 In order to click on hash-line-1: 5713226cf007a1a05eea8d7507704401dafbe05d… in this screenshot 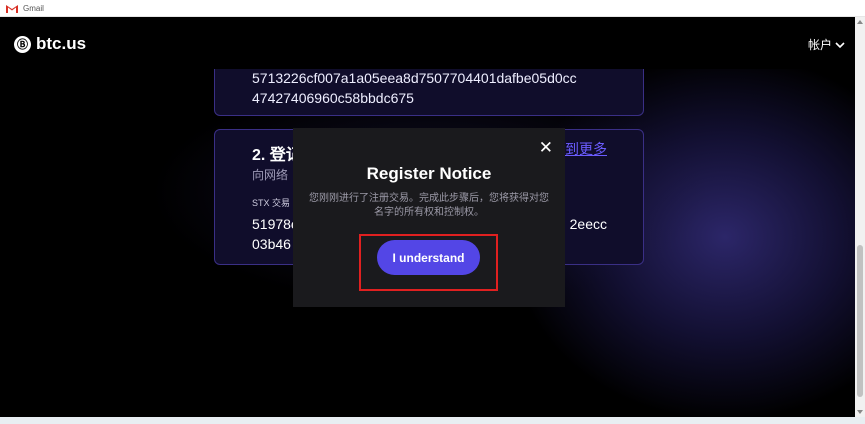, I will do `click(414, 78)`.